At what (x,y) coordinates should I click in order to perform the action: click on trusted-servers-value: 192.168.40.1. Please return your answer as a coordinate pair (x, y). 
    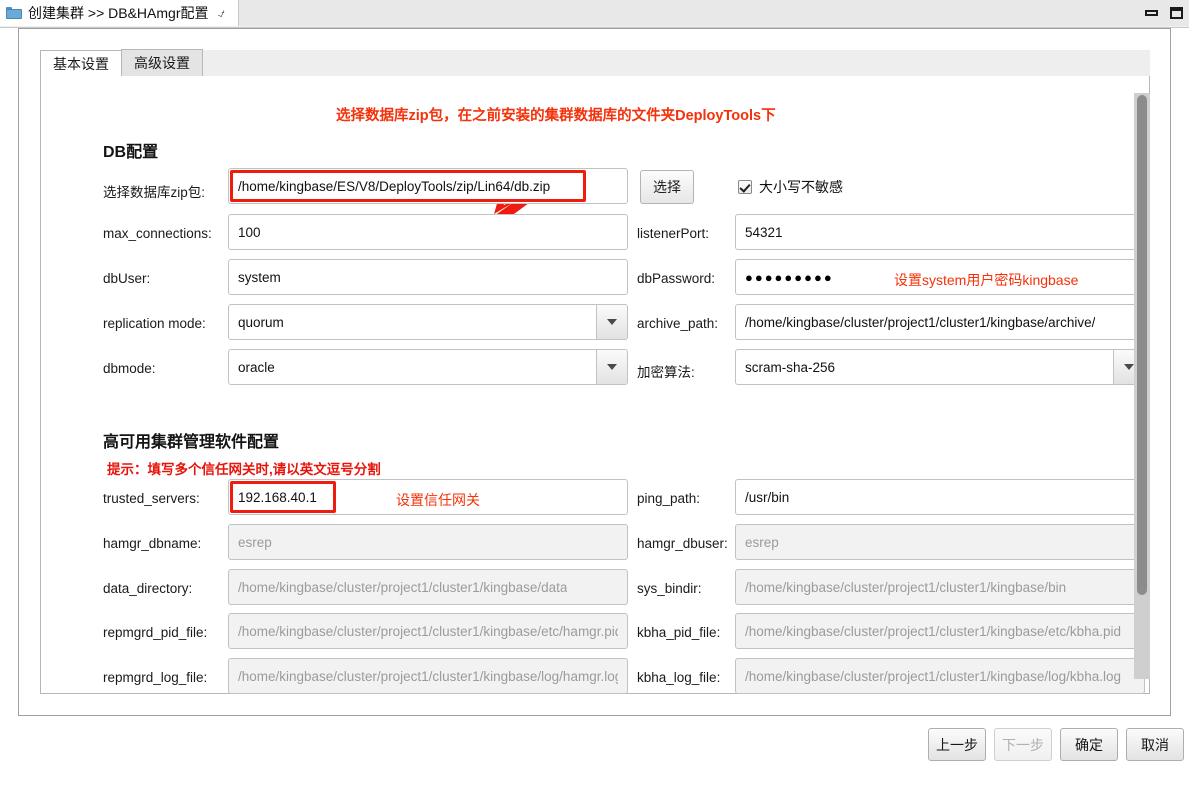
    Looking at the image, I should click on (277, 497).